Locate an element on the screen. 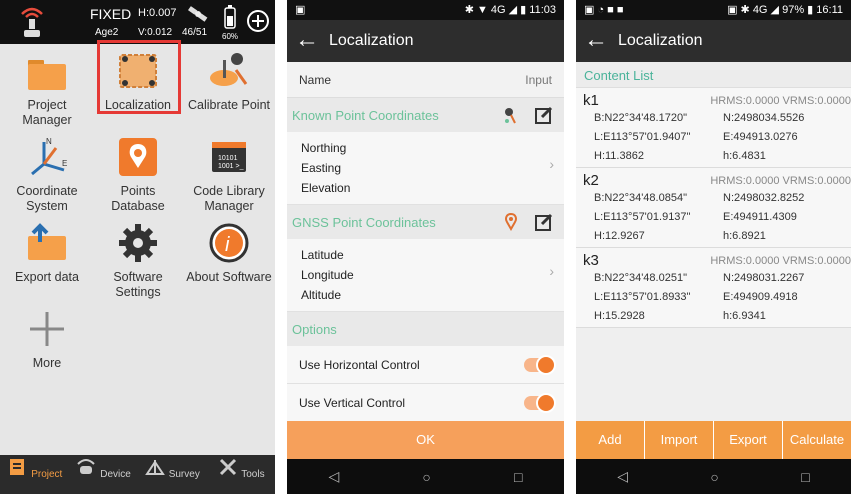  vertical-control-toggle is located at coordinates (540, 403).